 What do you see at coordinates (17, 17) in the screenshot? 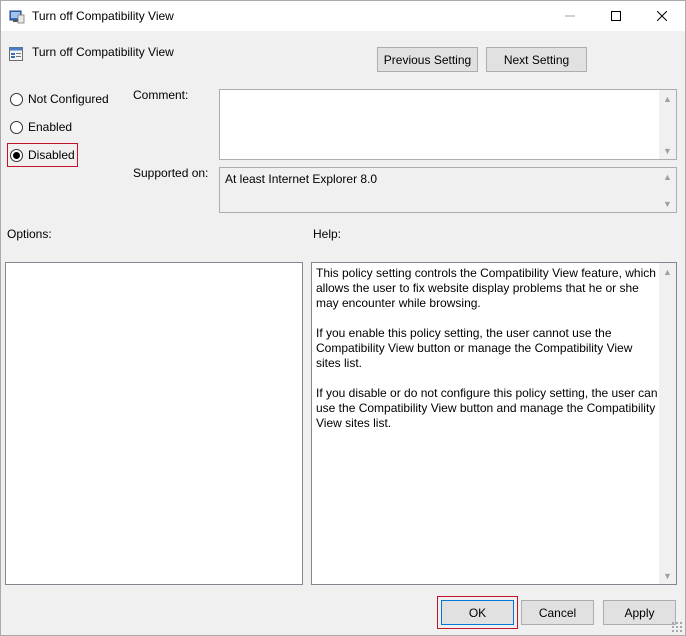
I see `policy-editor-icon` at bounding box center [17, 17].